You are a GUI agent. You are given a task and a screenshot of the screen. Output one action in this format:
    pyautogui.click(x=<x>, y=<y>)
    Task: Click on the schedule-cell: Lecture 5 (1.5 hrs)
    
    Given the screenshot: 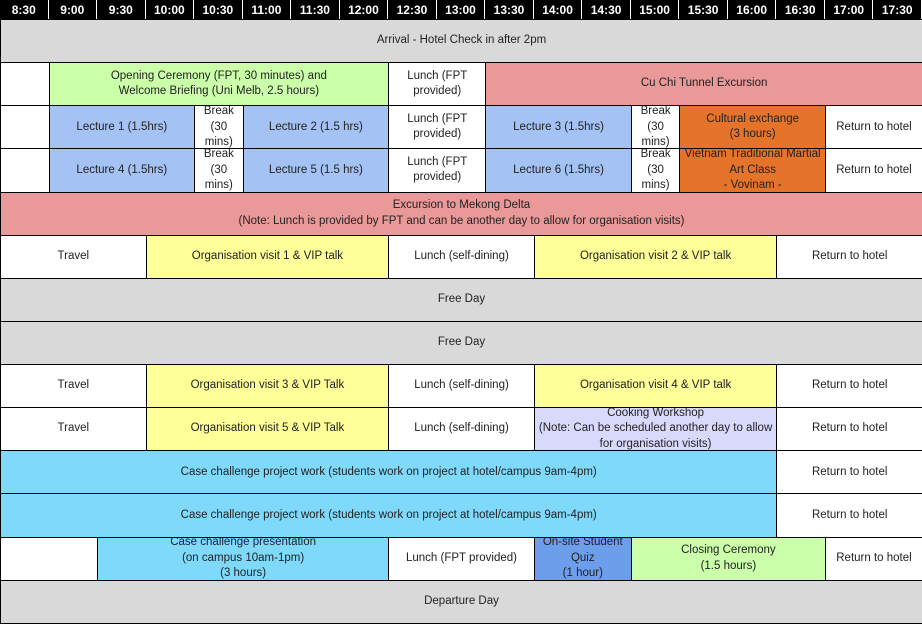 What is the action you would take?
    pyautogui.click(x=316, y=170)
    